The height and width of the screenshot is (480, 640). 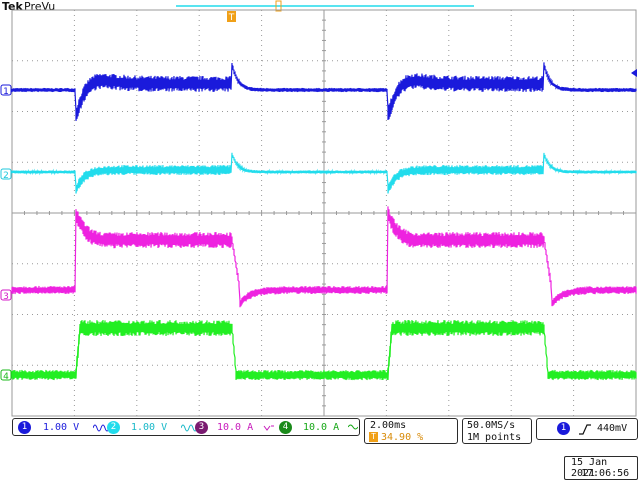 I want to click on trigger-readout: 1 440mV, so click(x=587, y=429).